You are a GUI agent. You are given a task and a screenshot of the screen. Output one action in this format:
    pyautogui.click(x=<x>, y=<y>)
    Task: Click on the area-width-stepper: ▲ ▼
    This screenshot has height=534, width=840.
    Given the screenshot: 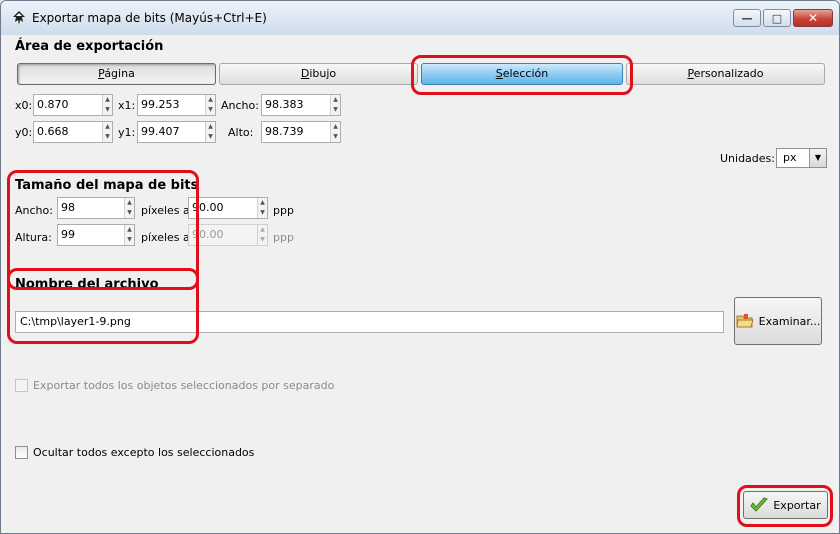 What is the action you would take?
    pyautogui.click(x=335, y=105)
    